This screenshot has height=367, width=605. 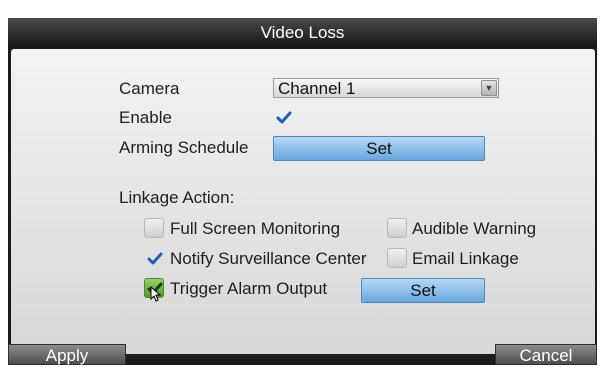 What do you see at coordinates (386, 88) in the screenshot?
I see `camera-select: Channel 1 ▼` at bounding box center [386, 88].